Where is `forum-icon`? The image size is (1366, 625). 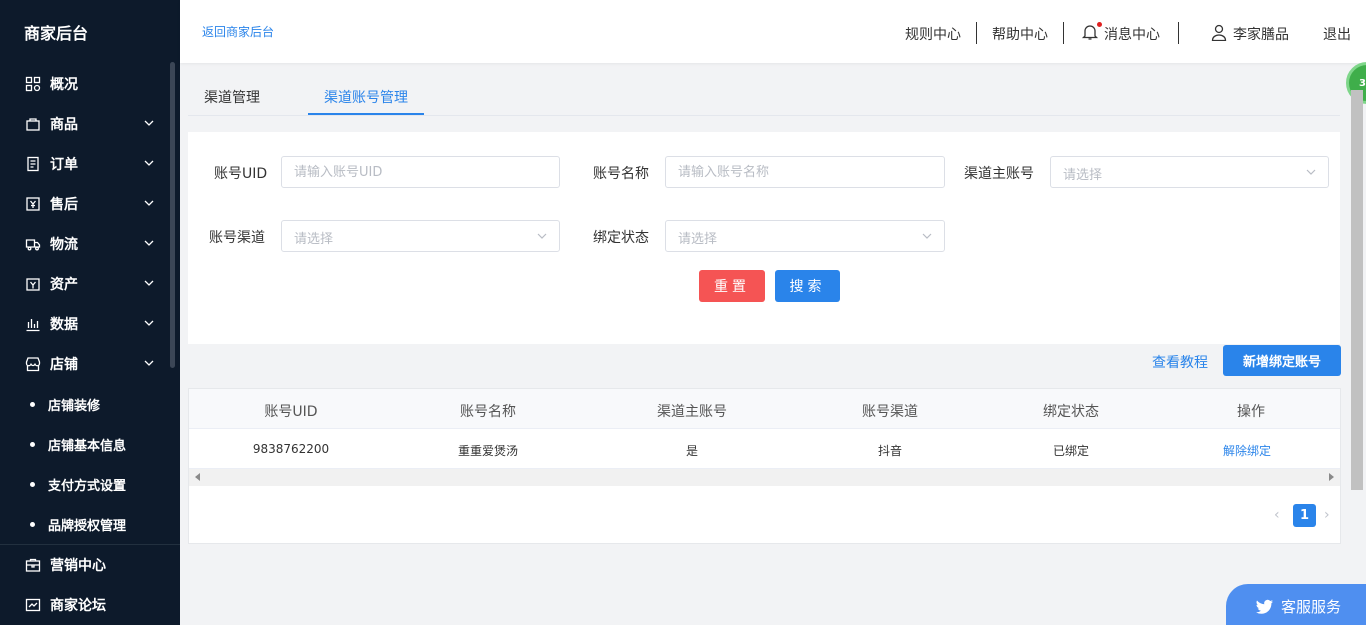 forum-icon is located at coordinates (33, 605).